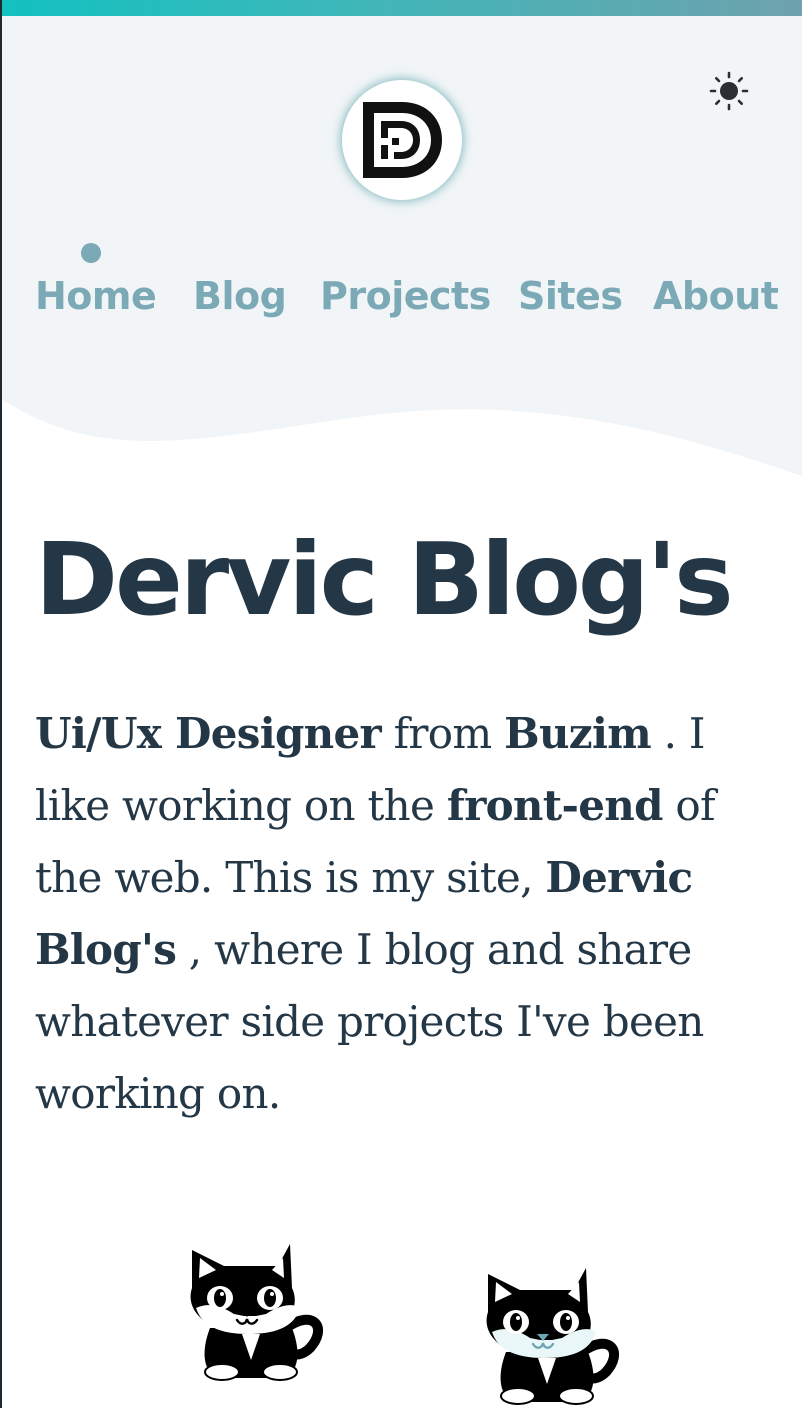 Image resolution: width=802 pixels, height=1408 pixels. Describe the element at coordinates (716, 296) in the screenshot. I see `nav-item-about: About` at that location.